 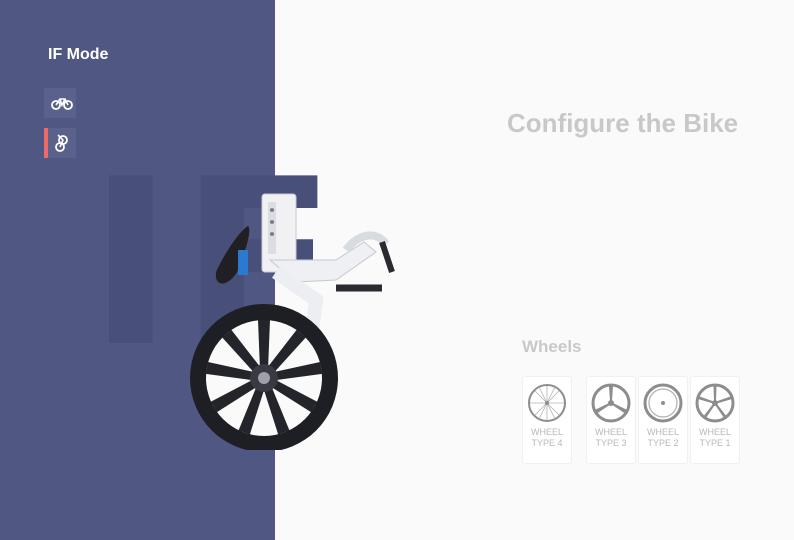 I want to click on wheel-option-type-2: WHEEL TYPE 2, so click(x=663, y=420).